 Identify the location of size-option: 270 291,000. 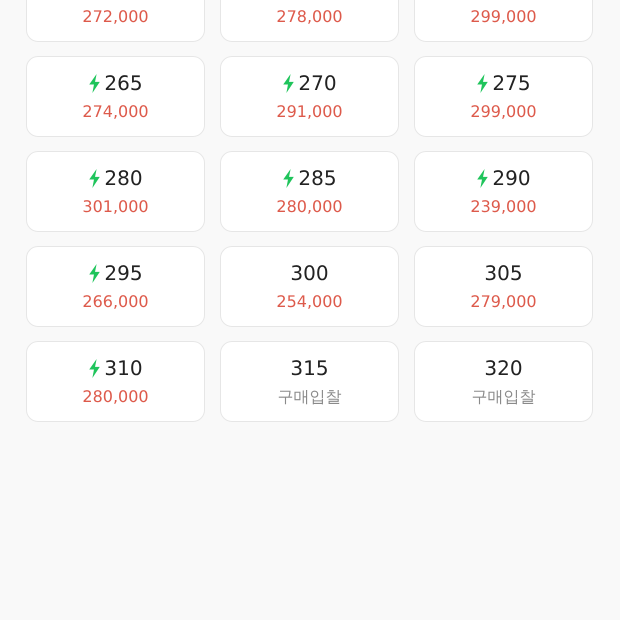
(309, 96).